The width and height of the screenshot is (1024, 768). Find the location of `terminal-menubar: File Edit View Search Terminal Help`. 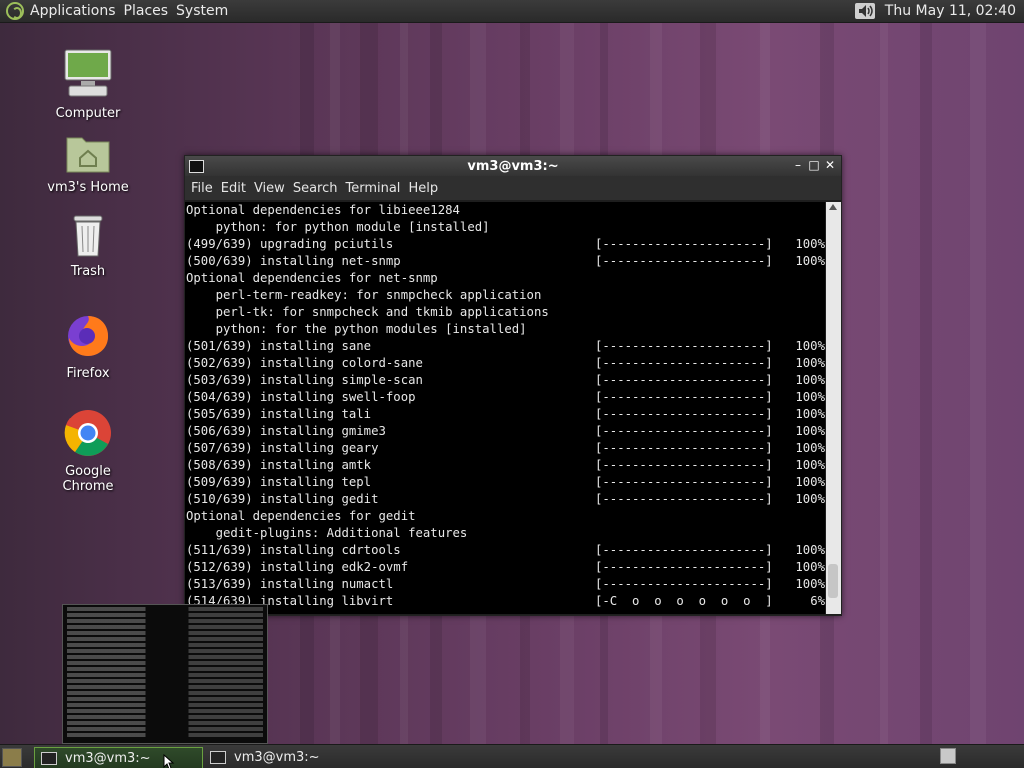

terminal-menubar: File Edit View Search Terminal Help is located at coordinates (513, 188).